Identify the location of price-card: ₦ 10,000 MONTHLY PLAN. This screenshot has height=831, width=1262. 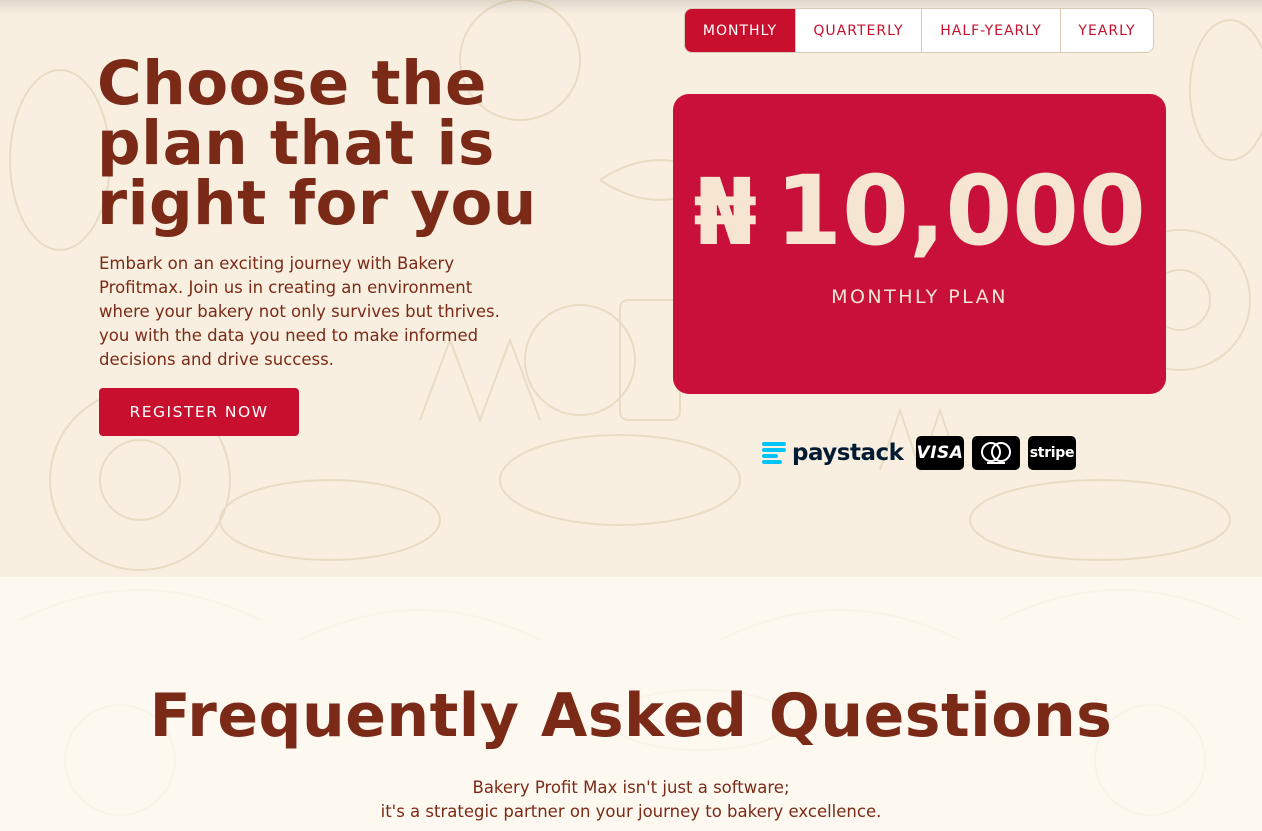
(919, 244).